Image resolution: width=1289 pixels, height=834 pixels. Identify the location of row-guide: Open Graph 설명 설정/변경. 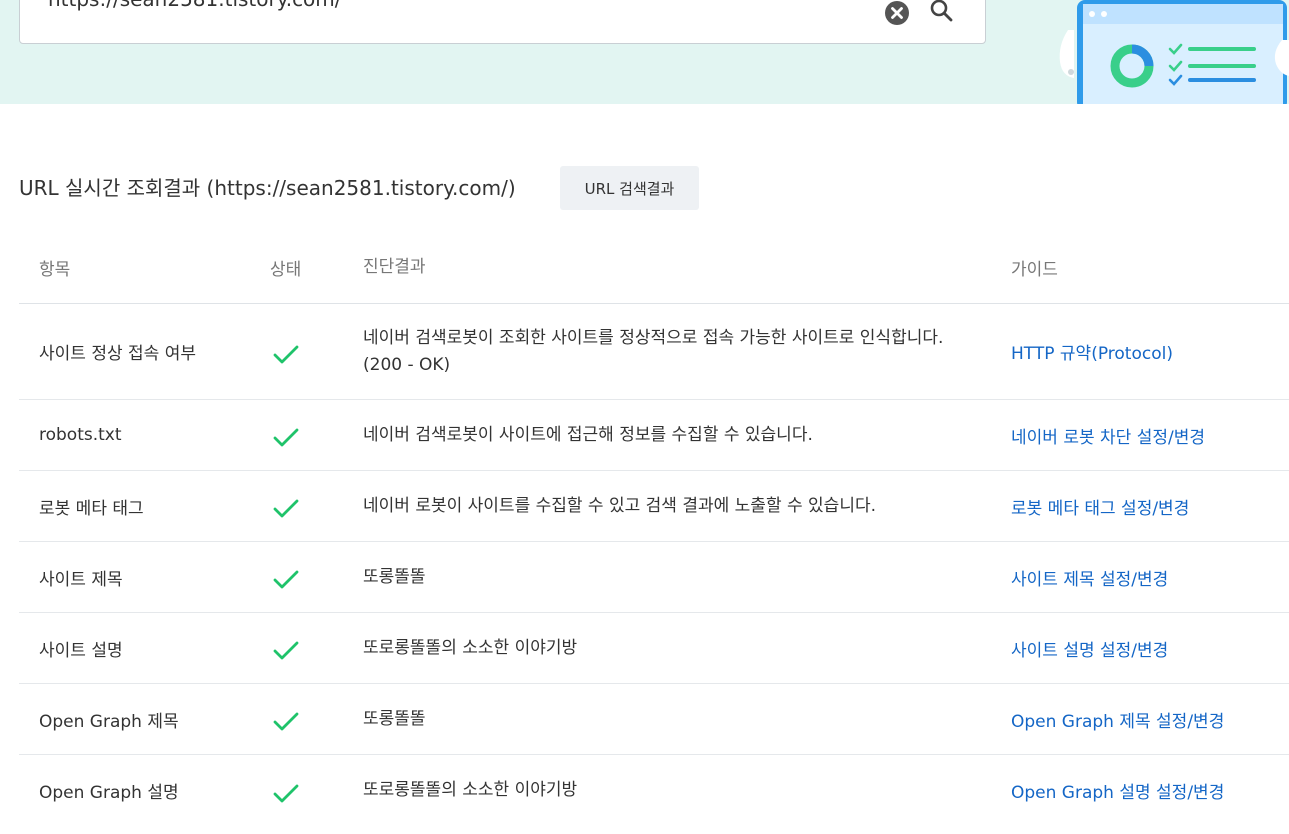
(1150, 790).